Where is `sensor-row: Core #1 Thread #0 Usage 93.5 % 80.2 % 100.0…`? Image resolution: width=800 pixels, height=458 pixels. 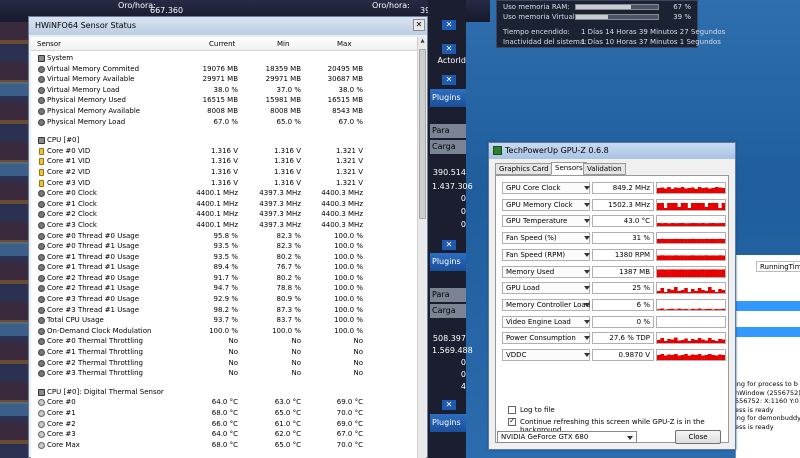
sensor-row: Core #1 Thread #0 Usage 93.5 % 80.2 % 100.0… is located at coordinates (224, 257).